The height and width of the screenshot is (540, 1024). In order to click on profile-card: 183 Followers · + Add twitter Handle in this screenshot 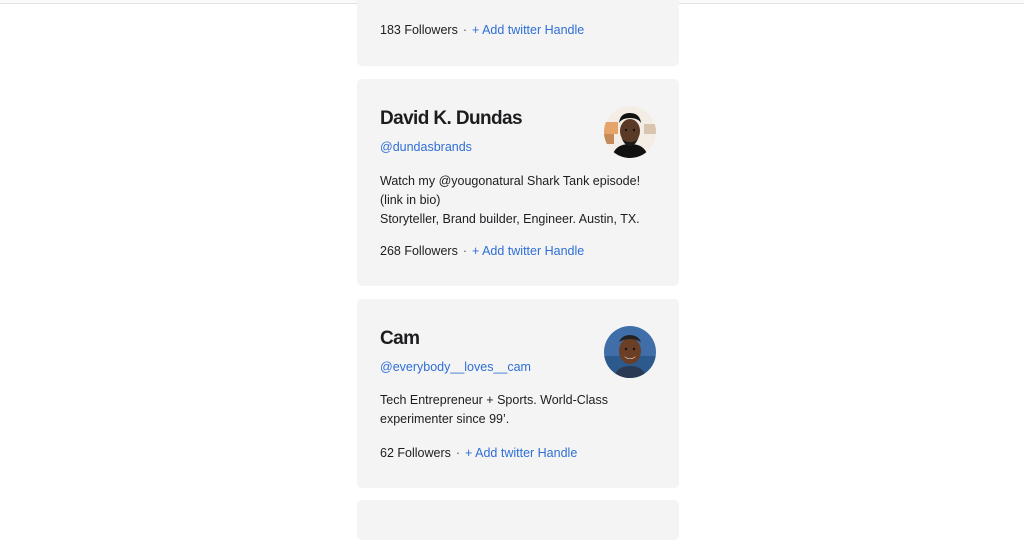, I will do `click(518, 33)`.